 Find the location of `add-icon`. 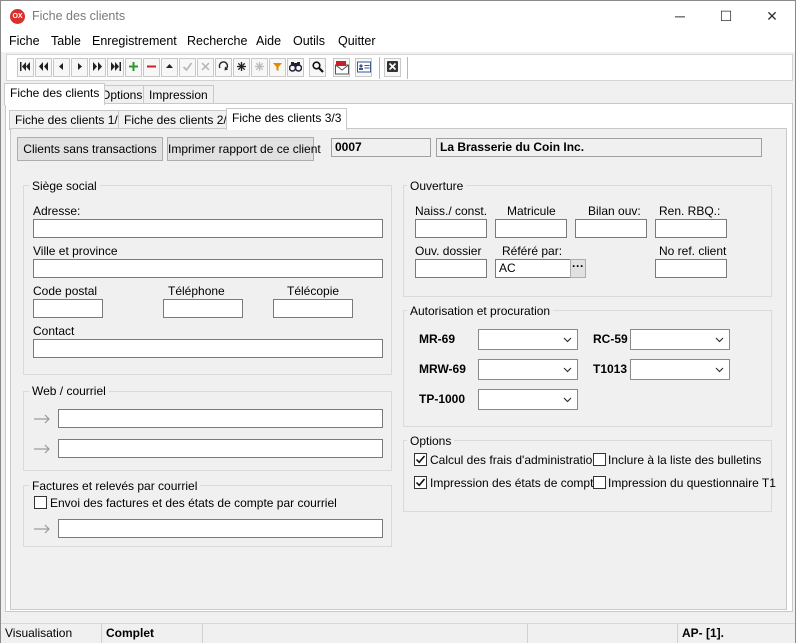

add-icon is located at coordinates (133, 67).